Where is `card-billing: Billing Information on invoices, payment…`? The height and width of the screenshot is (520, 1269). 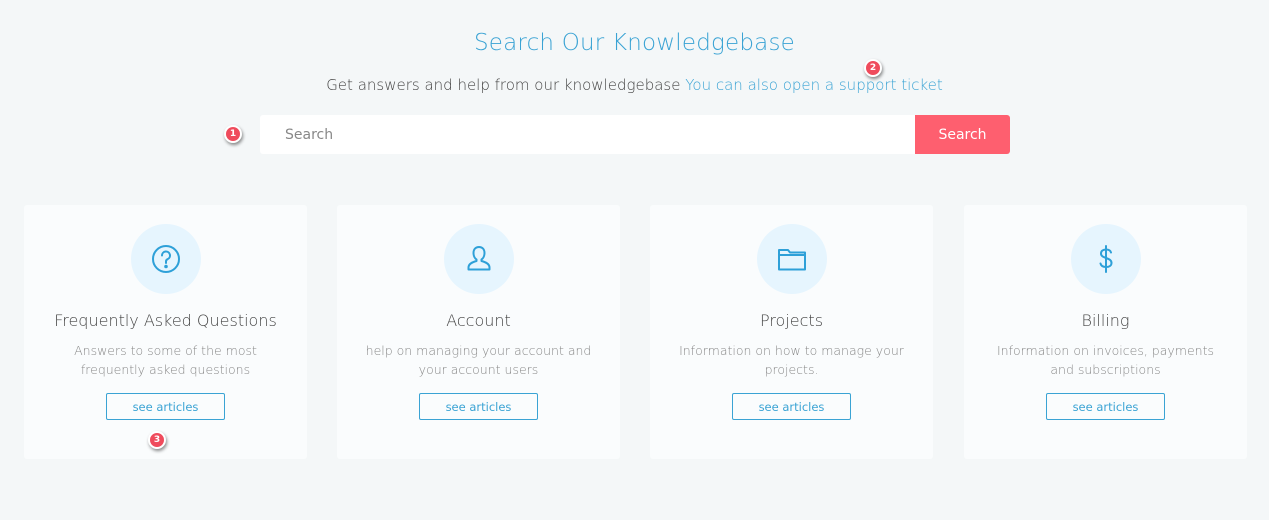 card-billing: Billing Information on invoices, payment… is located at coordinates (1105, 332).